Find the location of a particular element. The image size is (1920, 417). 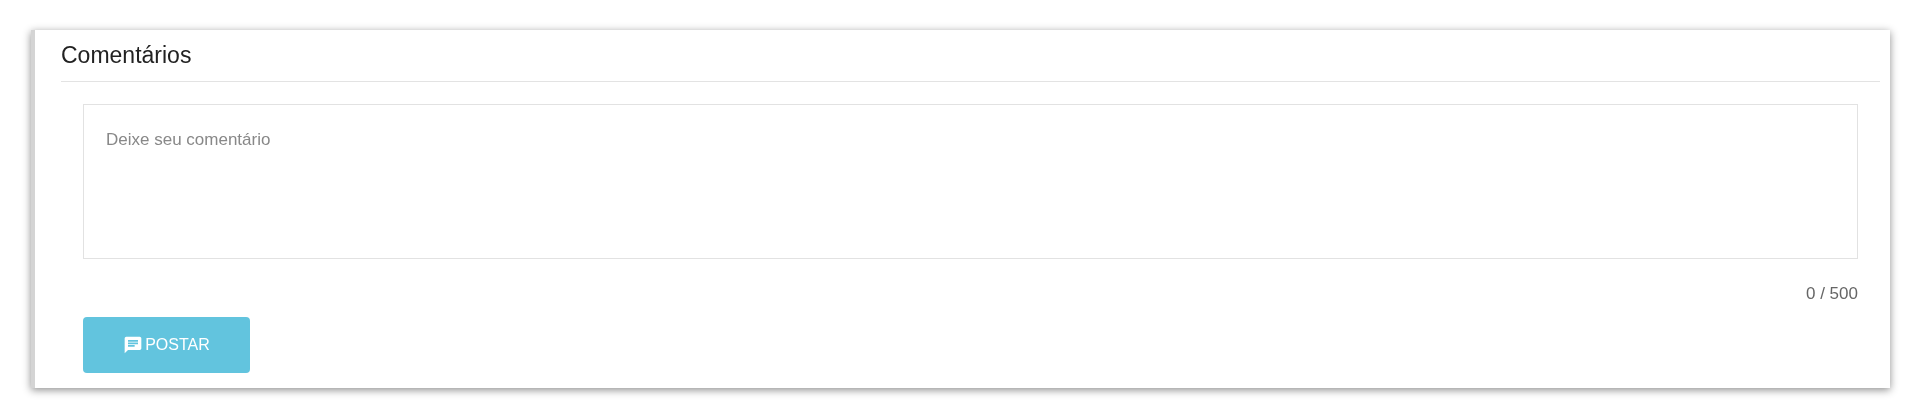

post-button: POSTAR is located at coordinates (166, 344).